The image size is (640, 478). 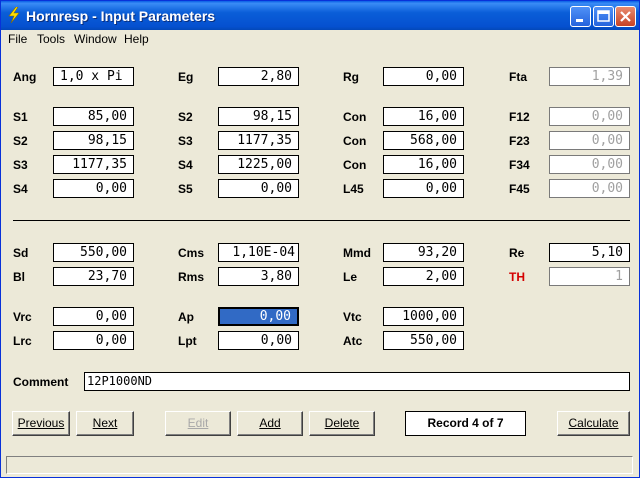 I want to click on previous-button-label: Previous, so click(x=41, y=423).